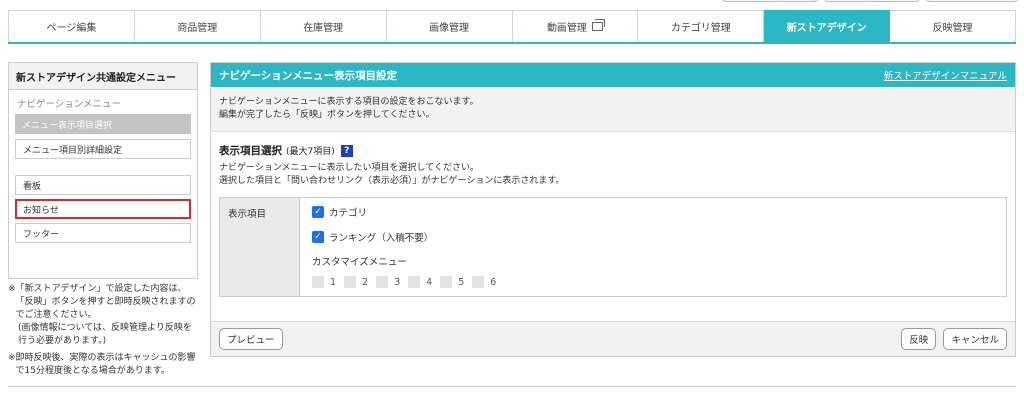 The image size is (1024, 398). I want to click on tab-video-management: 動画管理, so click(575, 26).